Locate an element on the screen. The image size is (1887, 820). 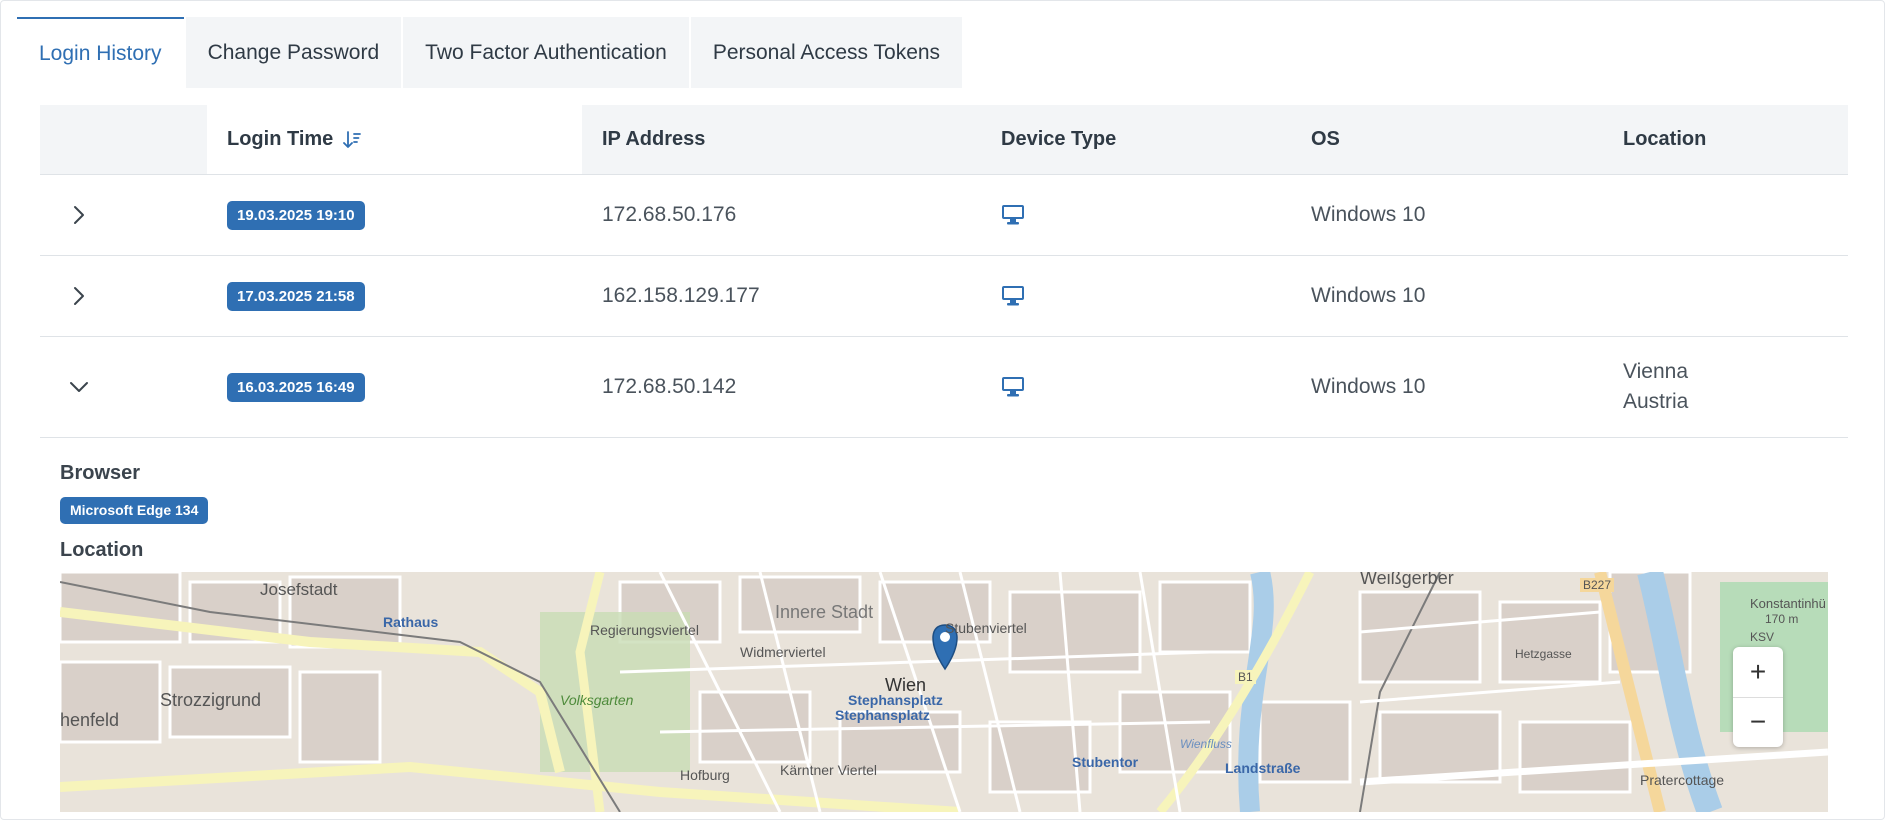
map-label: Widmerviertel is located at coordinates (783, 652).